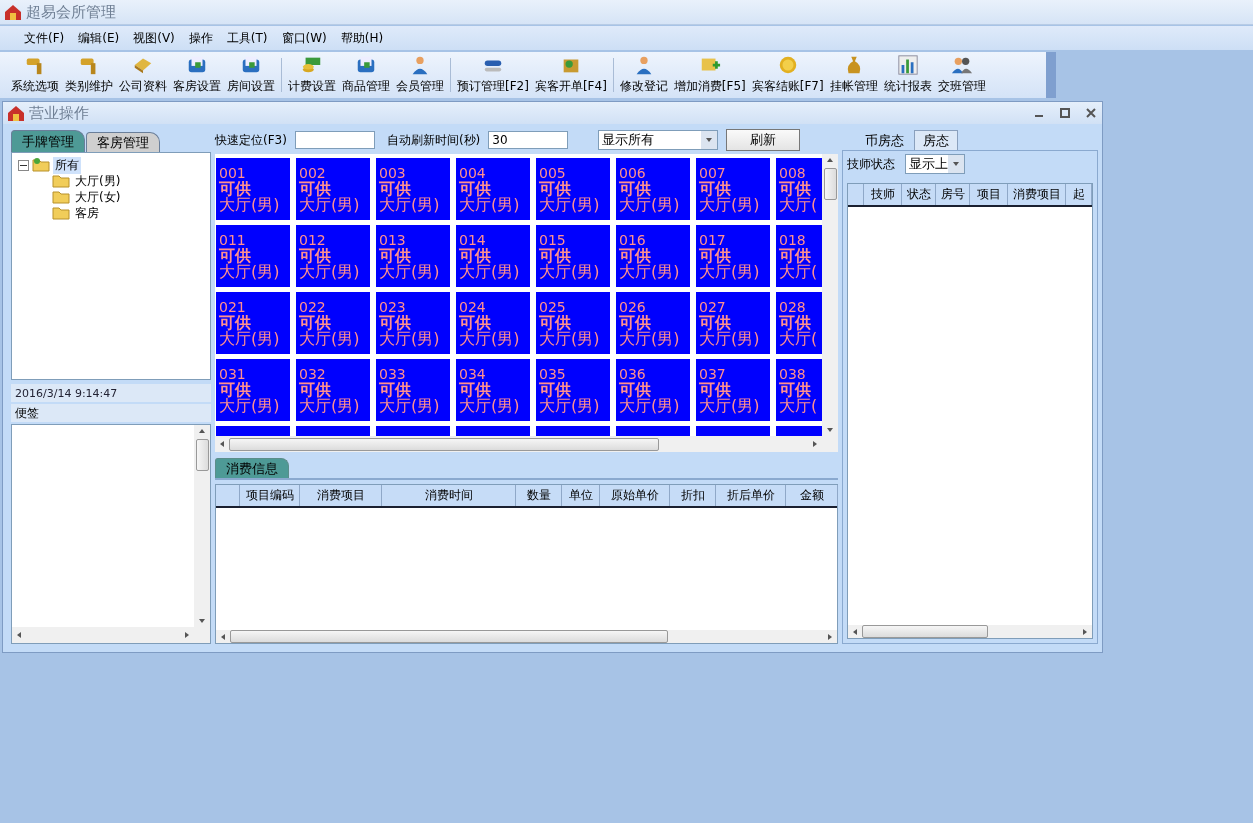 The image size is (1253, 823). I want to click on room-tile: 034 可供 大厅(男), so click(493, 390).